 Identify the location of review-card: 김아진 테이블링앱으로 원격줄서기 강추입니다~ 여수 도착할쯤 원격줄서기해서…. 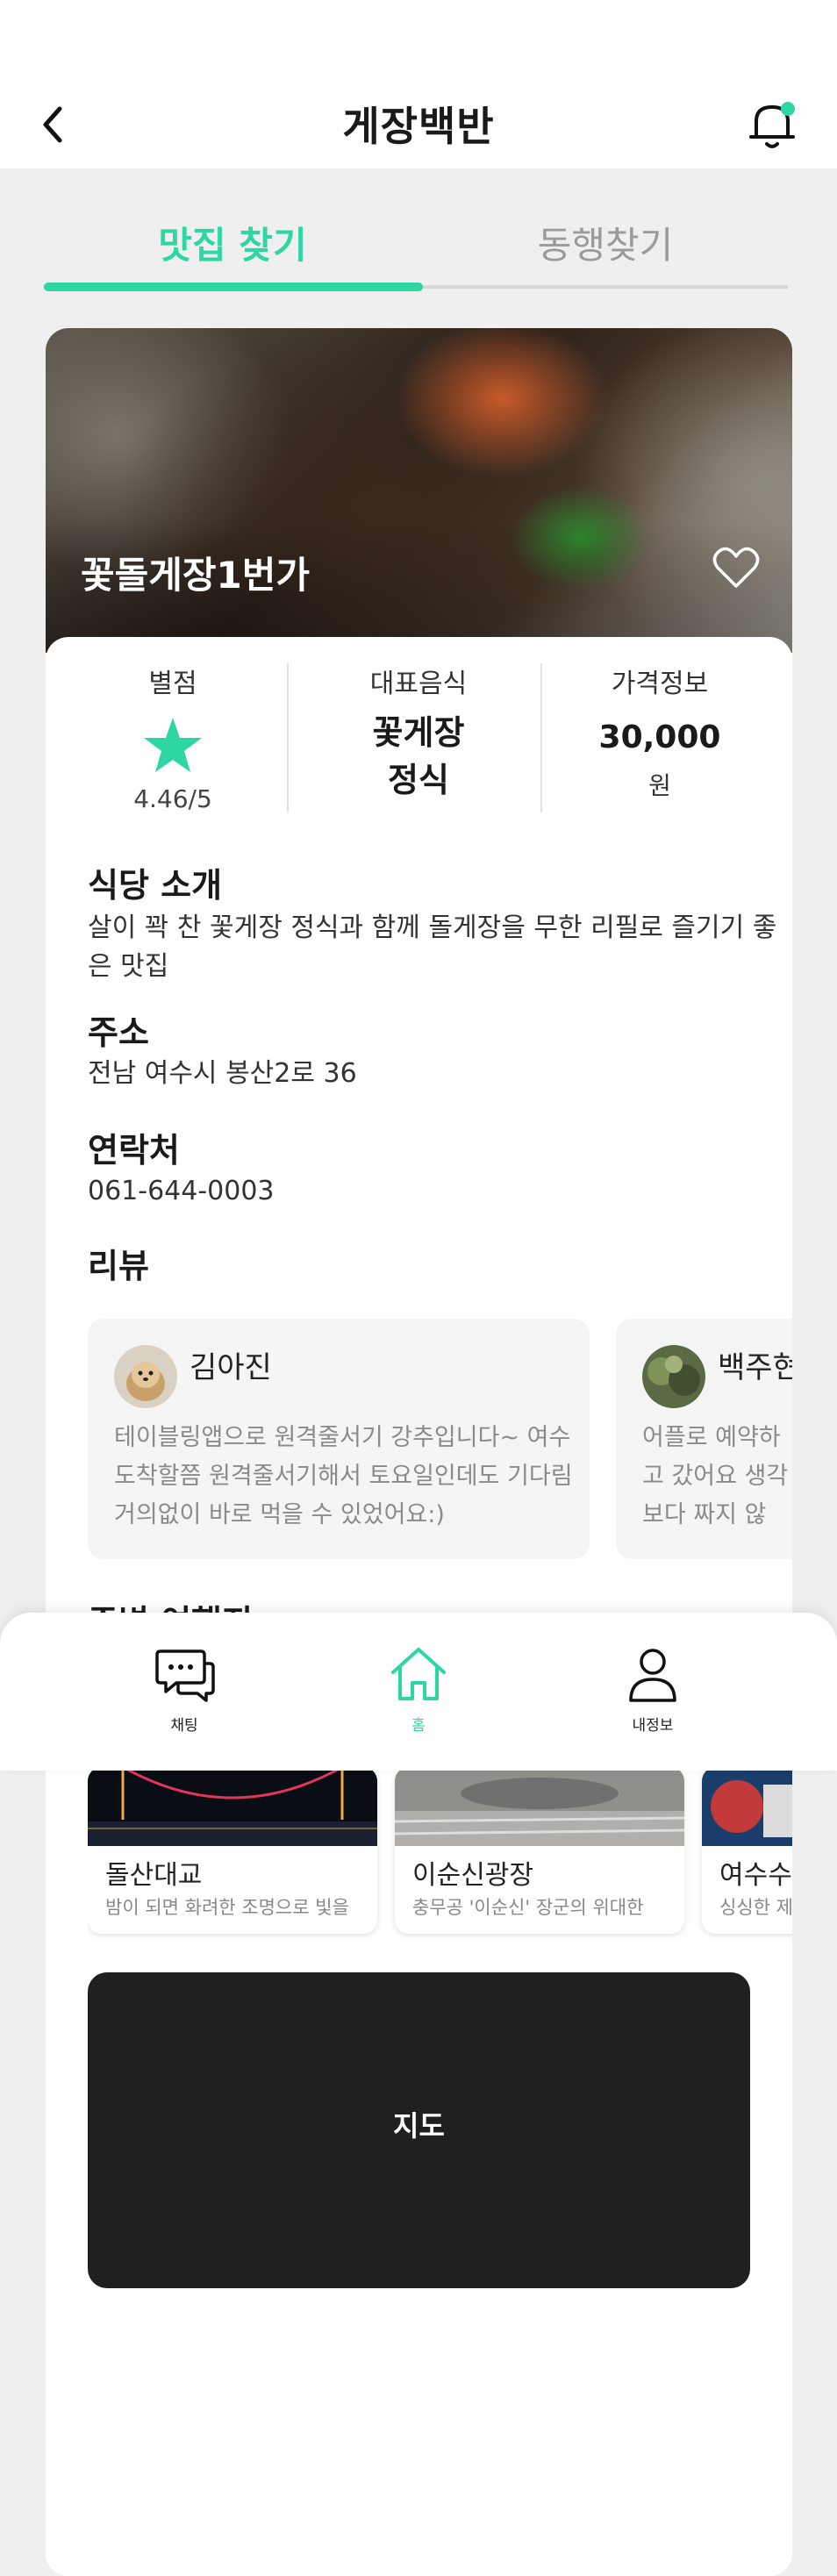
(339, 1439).